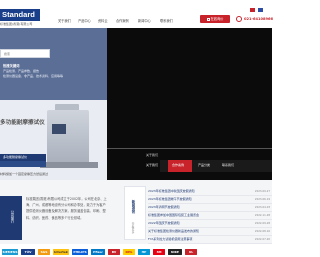  What do you see at coordinates (252, 10) in the screenshot?
I see `flag-cn-icon` at bounding box center [252, 10].